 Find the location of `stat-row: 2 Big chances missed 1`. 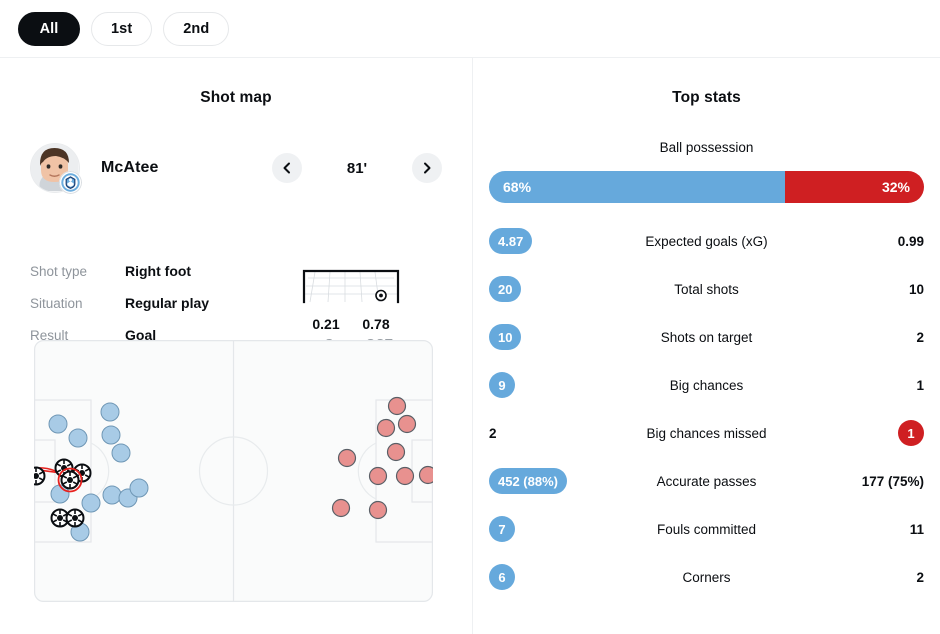

stat-row: 2 Big chances missed 1 is located at coordinates (706, 433).